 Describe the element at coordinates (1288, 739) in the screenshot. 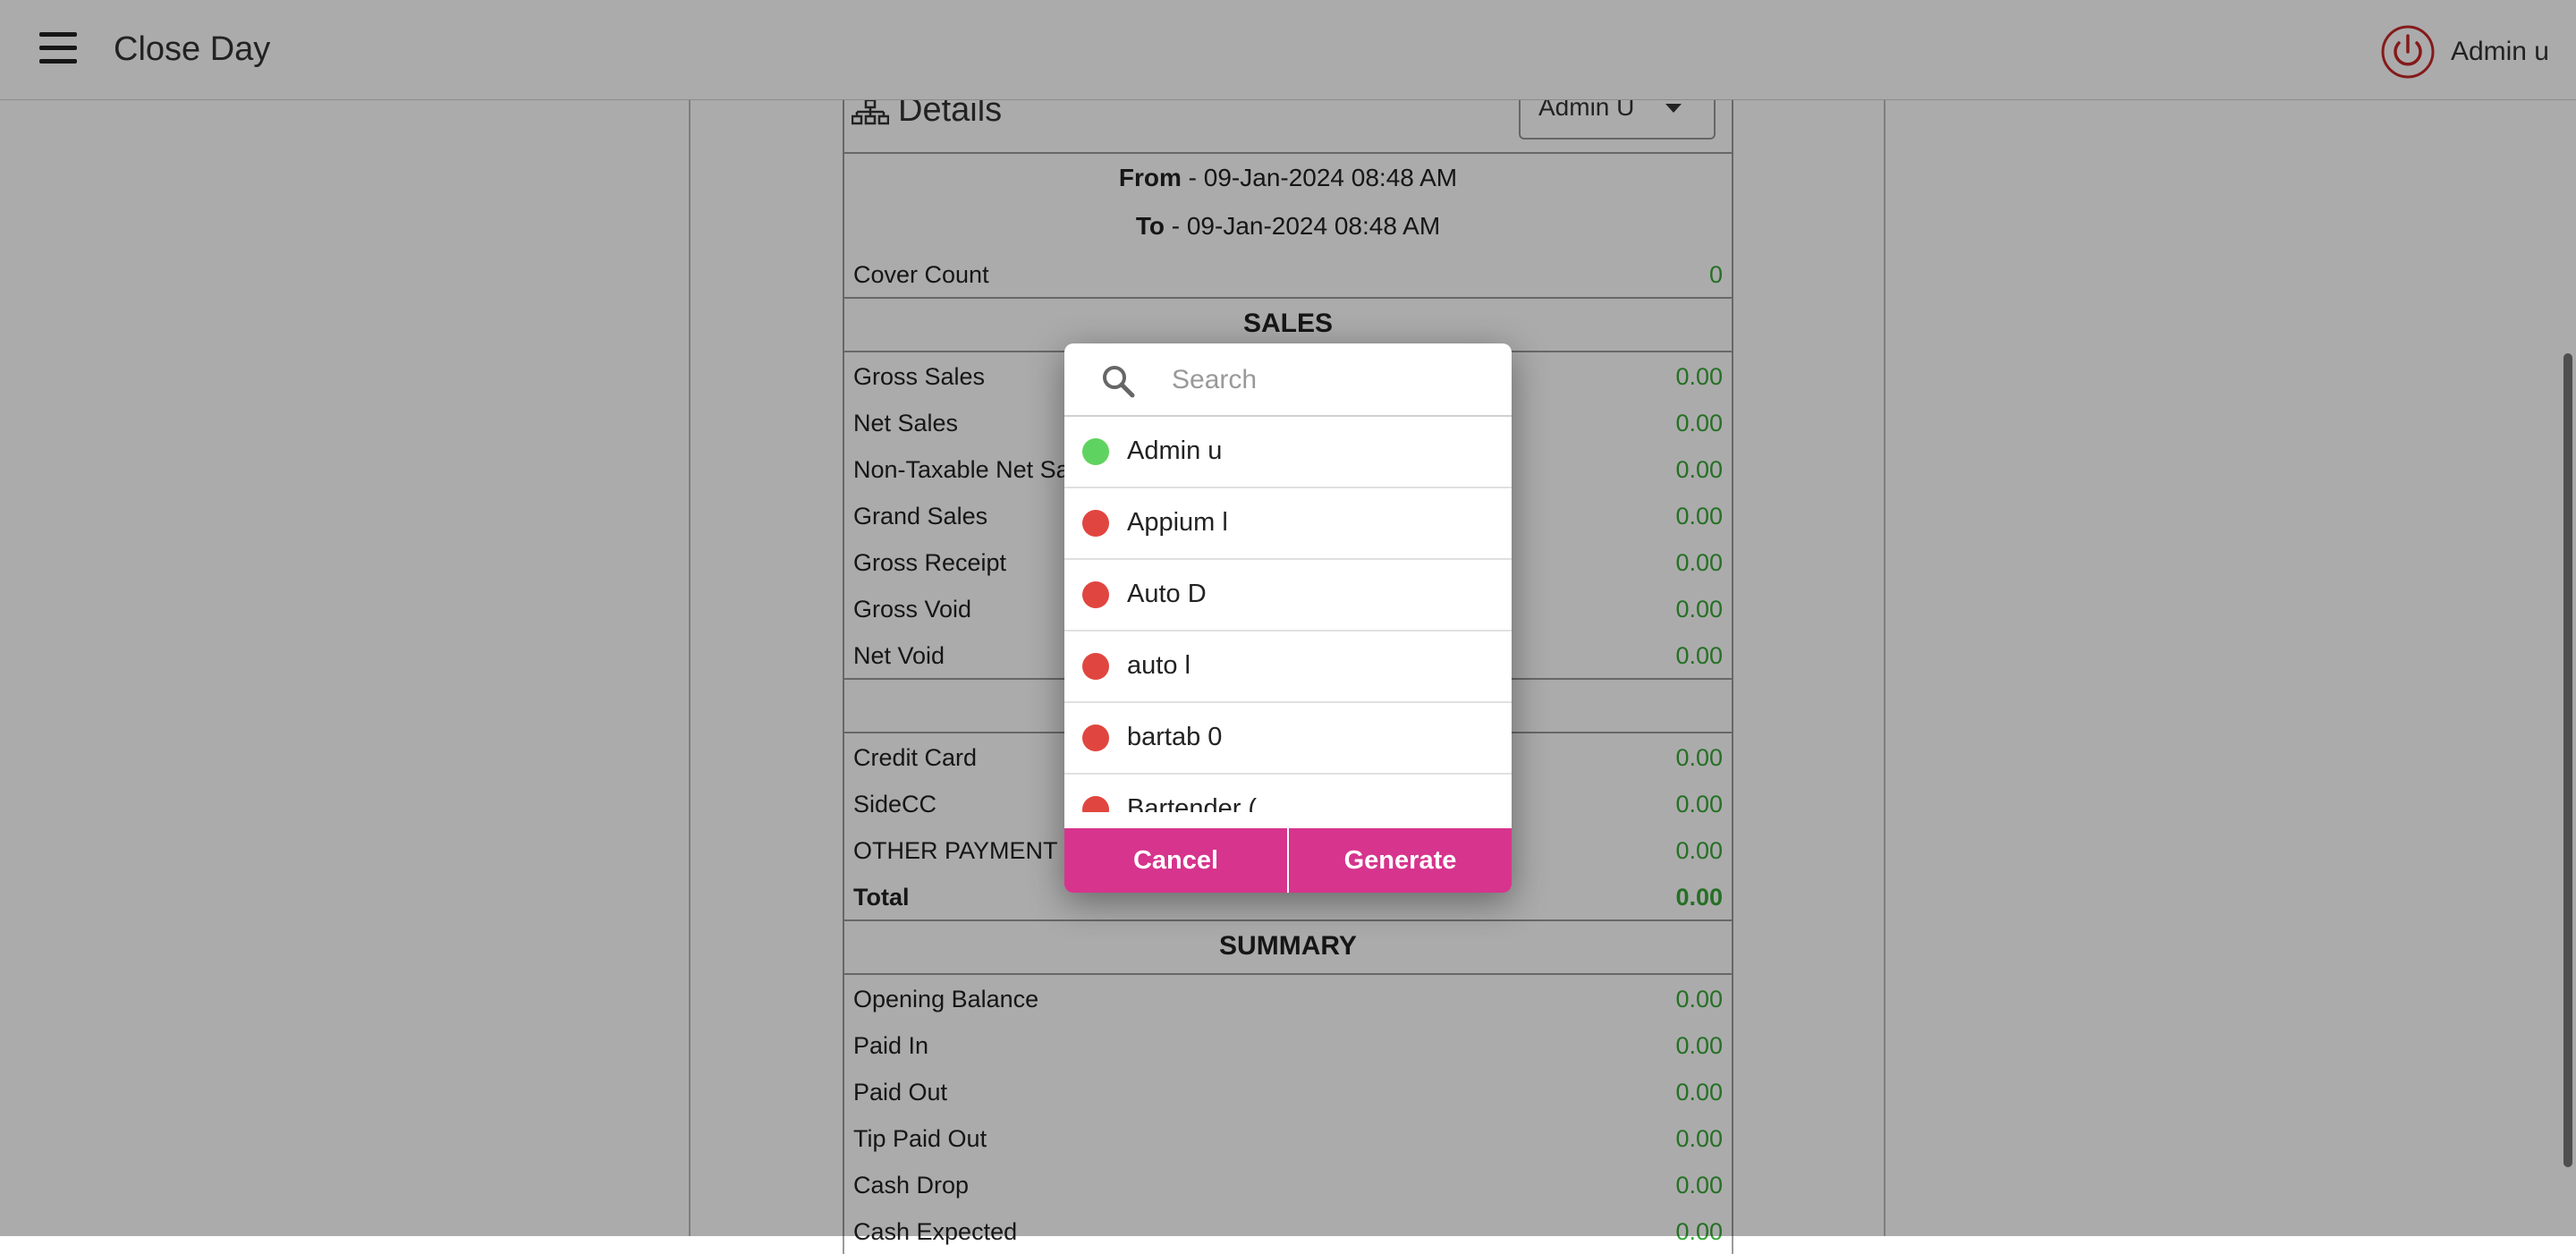

I see `list-item: bartab 0` at that location.